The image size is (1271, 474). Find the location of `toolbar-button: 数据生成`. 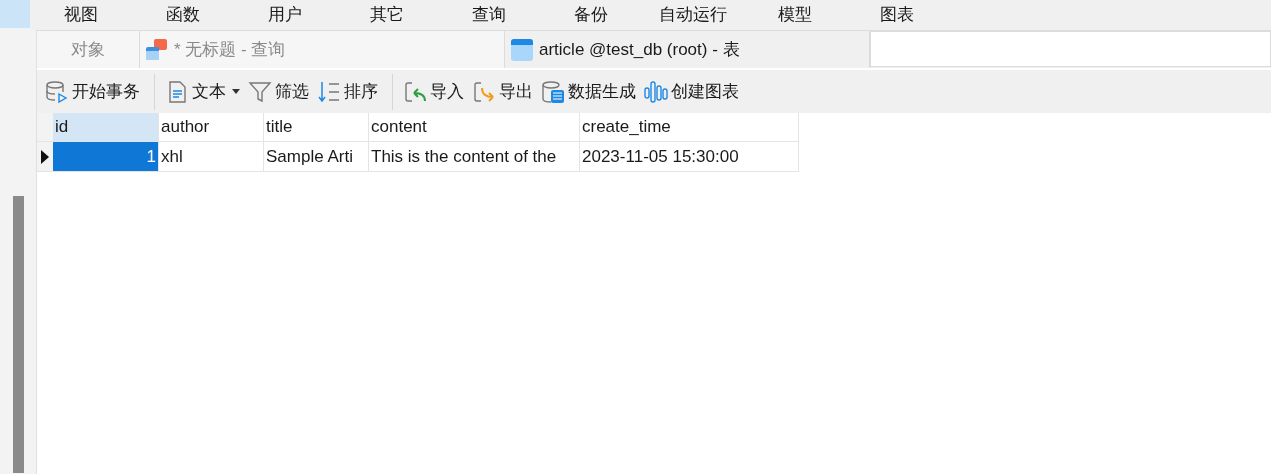

toolbar-button: 数据生成 is located at coordinates (588, 91).